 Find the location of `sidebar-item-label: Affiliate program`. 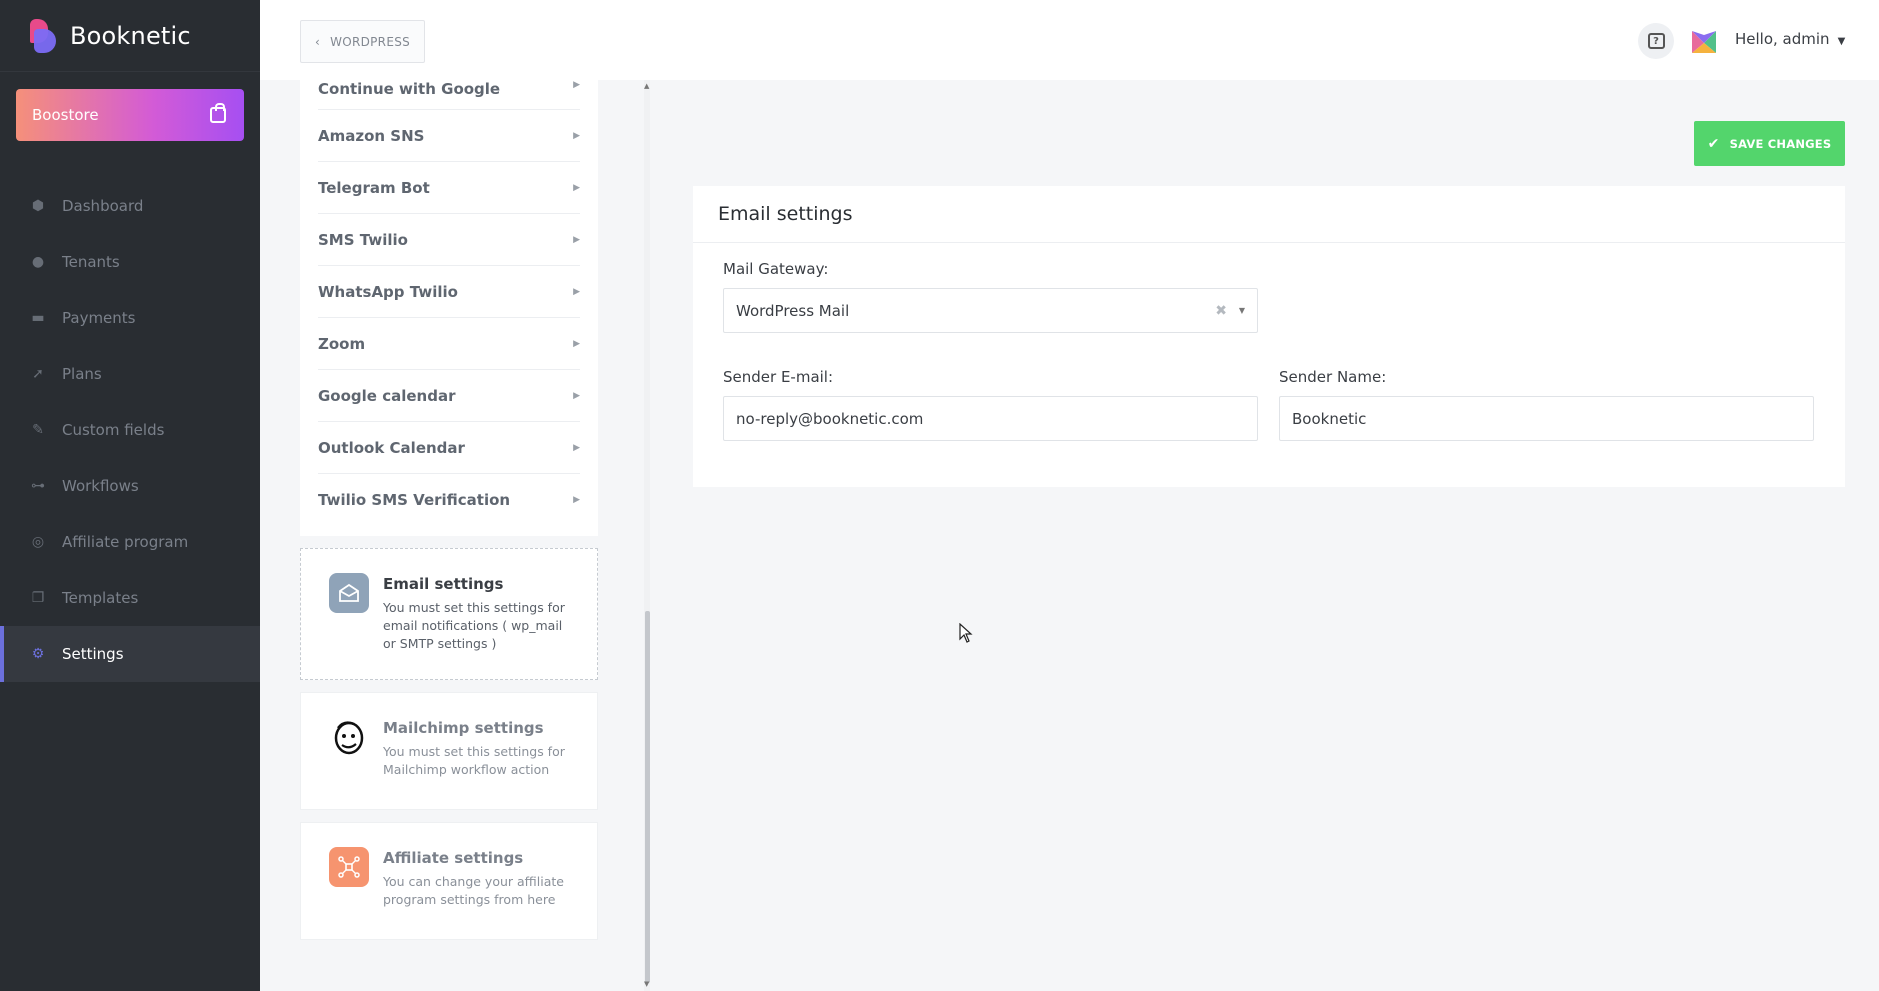

sidebar-item-label: Affiliate program is located at coordinates (125, 542).